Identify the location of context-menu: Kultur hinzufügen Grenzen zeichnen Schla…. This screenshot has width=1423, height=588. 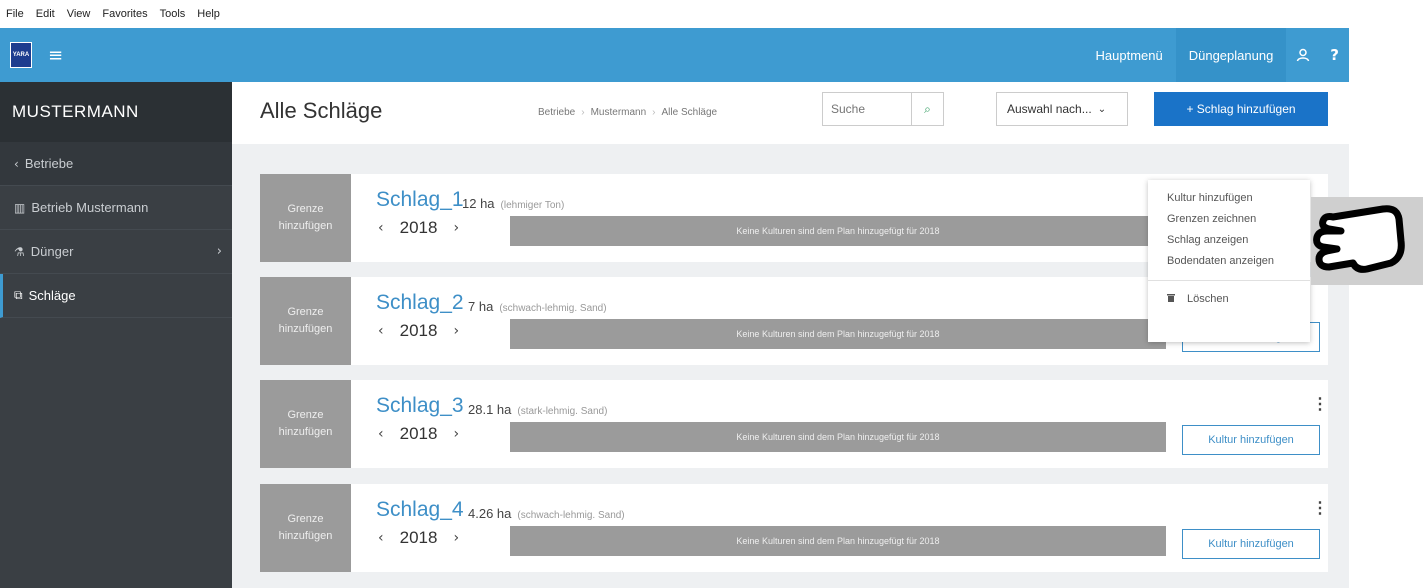
(1229, 261).